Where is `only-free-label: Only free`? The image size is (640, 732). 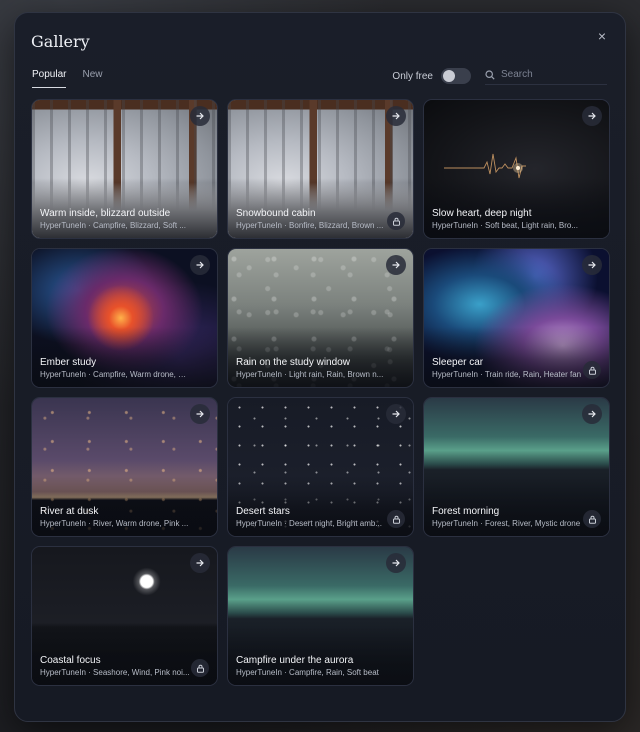 only-free-label: Only free is located at coordinates (412, 76).